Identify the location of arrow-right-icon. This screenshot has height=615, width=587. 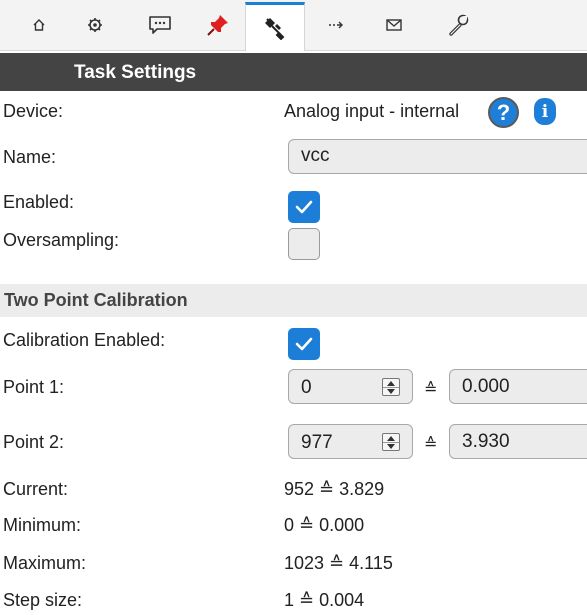
(336, 25).